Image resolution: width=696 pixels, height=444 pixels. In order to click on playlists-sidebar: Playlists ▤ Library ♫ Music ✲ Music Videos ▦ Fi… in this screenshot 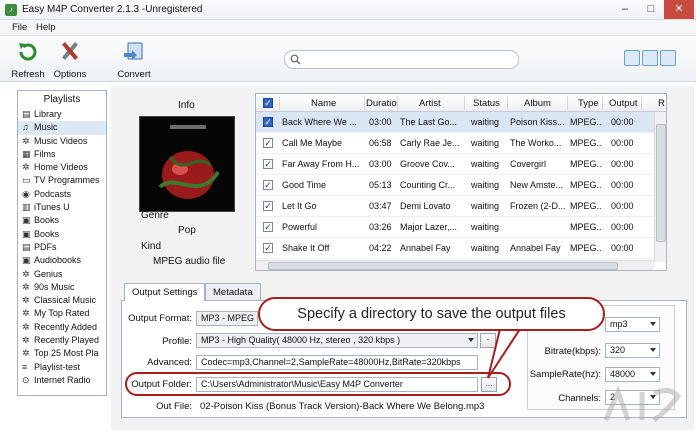, I will do `click(62, 243)`.